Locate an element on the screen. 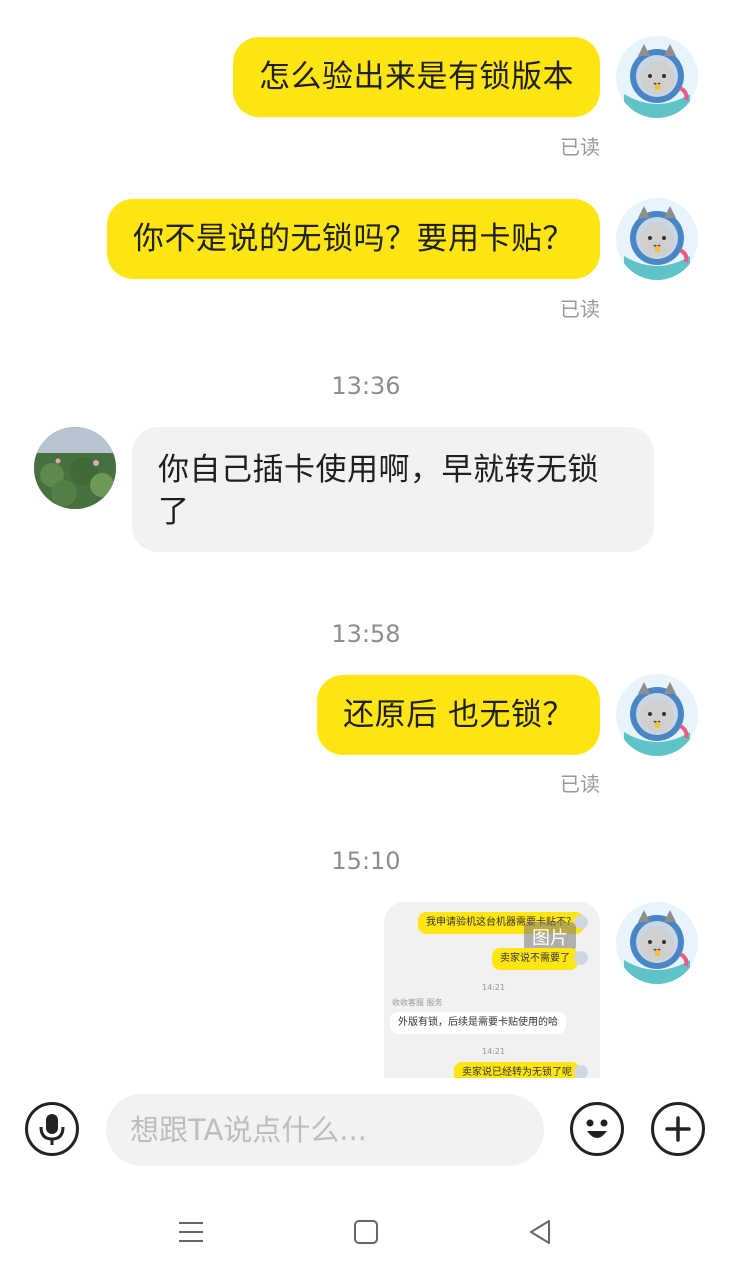  preview-line: 卖家说已经转为无锁了呢 is located at coordinates (517, 1070).